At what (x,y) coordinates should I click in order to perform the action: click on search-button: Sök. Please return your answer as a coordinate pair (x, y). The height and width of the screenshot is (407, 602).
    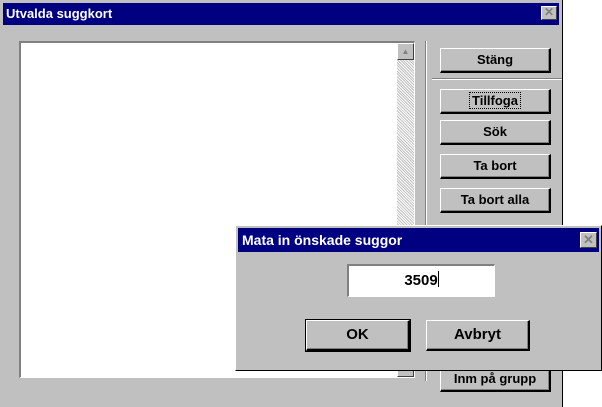
    Looking at the image, I should click on (495, 132).